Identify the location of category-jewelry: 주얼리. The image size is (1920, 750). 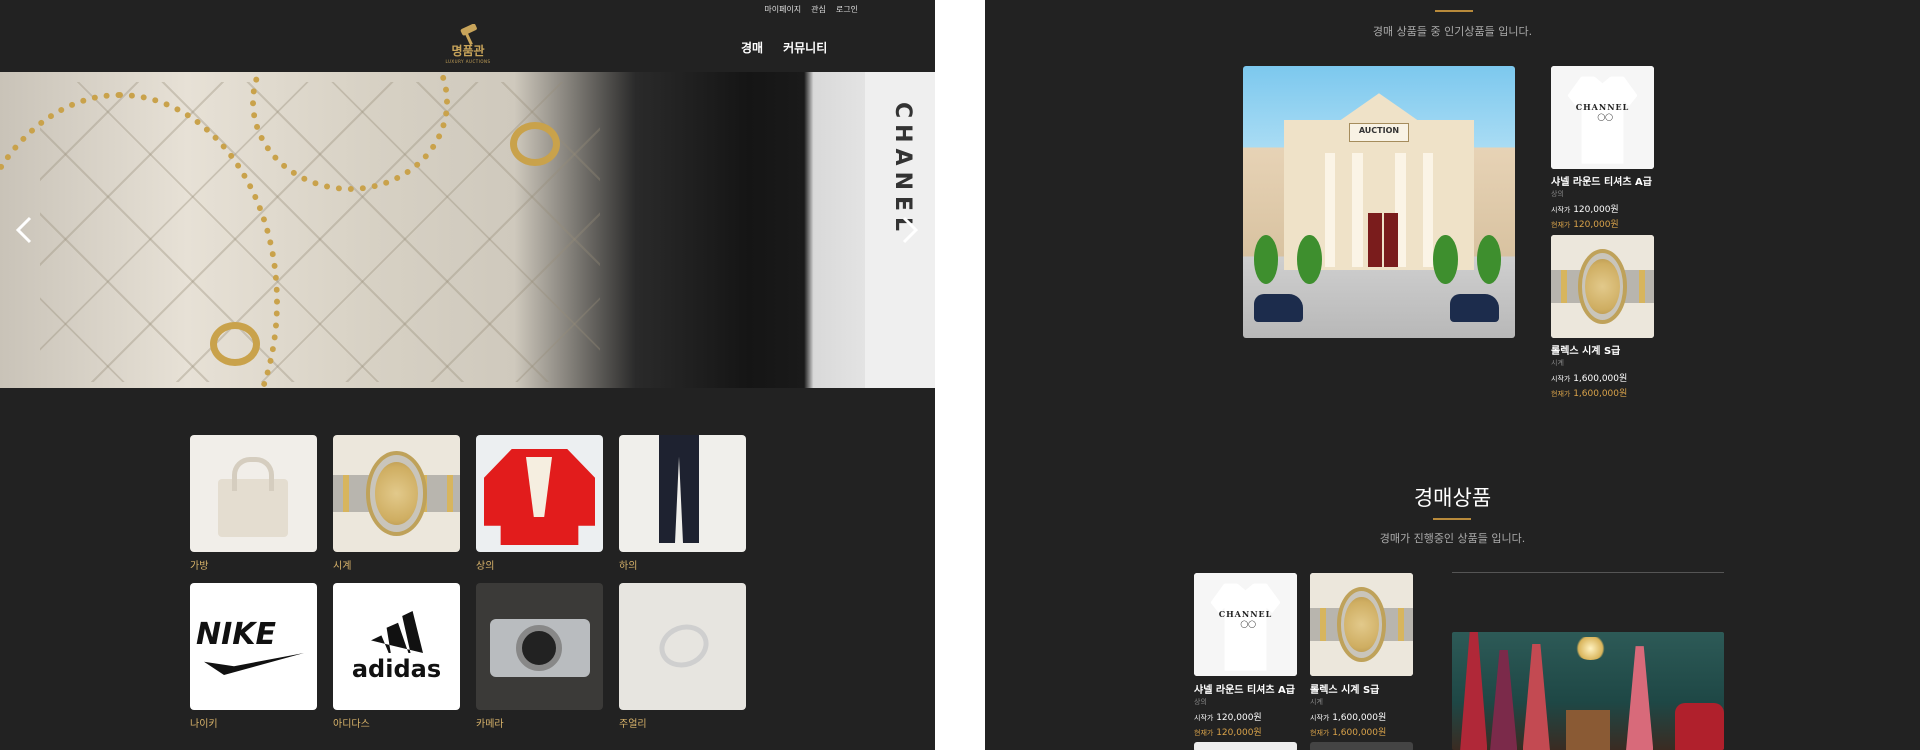
(682, 656).